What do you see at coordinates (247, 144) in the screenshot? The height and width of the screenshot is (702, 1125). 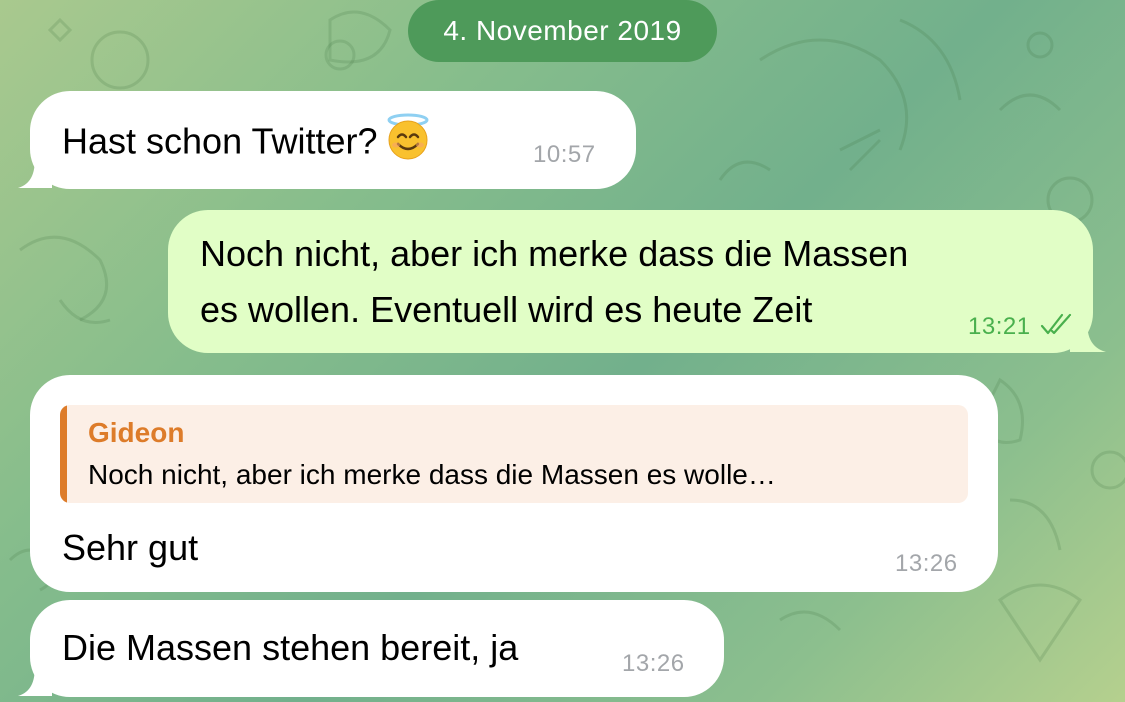 I see `message-text: Hast schon Twitter?` at bounding box center [247, 144].